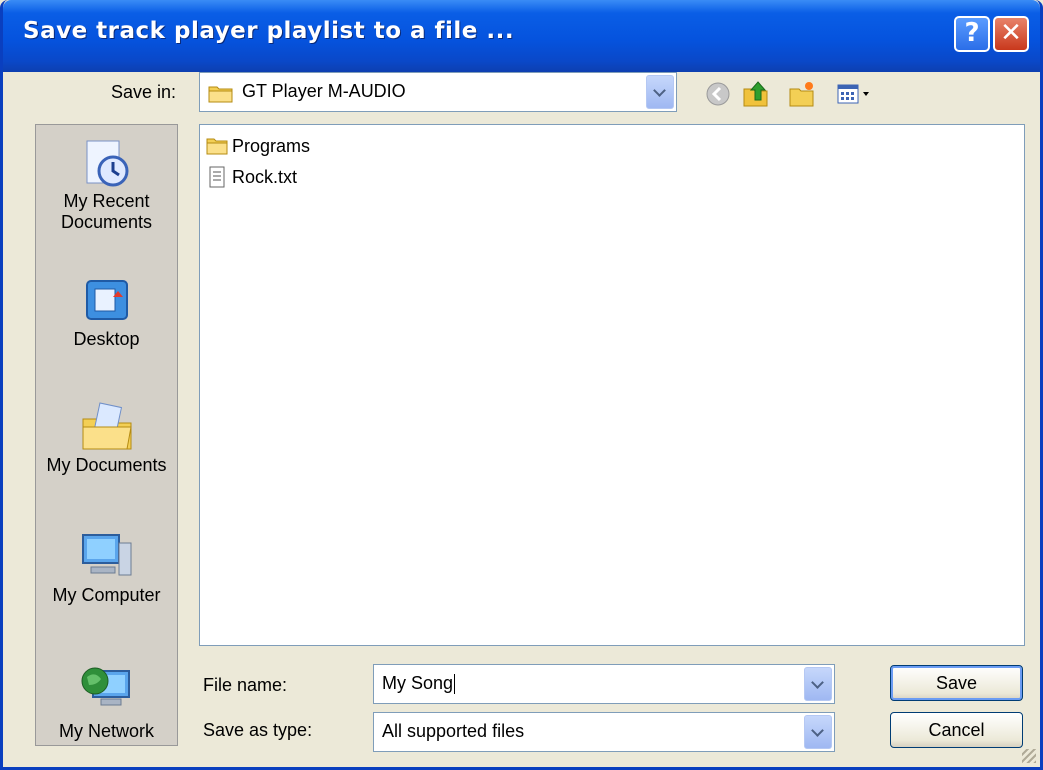 The image size is (1043, 770). Describe the element at coordinates (1011, 34) in the screenshot. I see `close-button: ✕` at that location.